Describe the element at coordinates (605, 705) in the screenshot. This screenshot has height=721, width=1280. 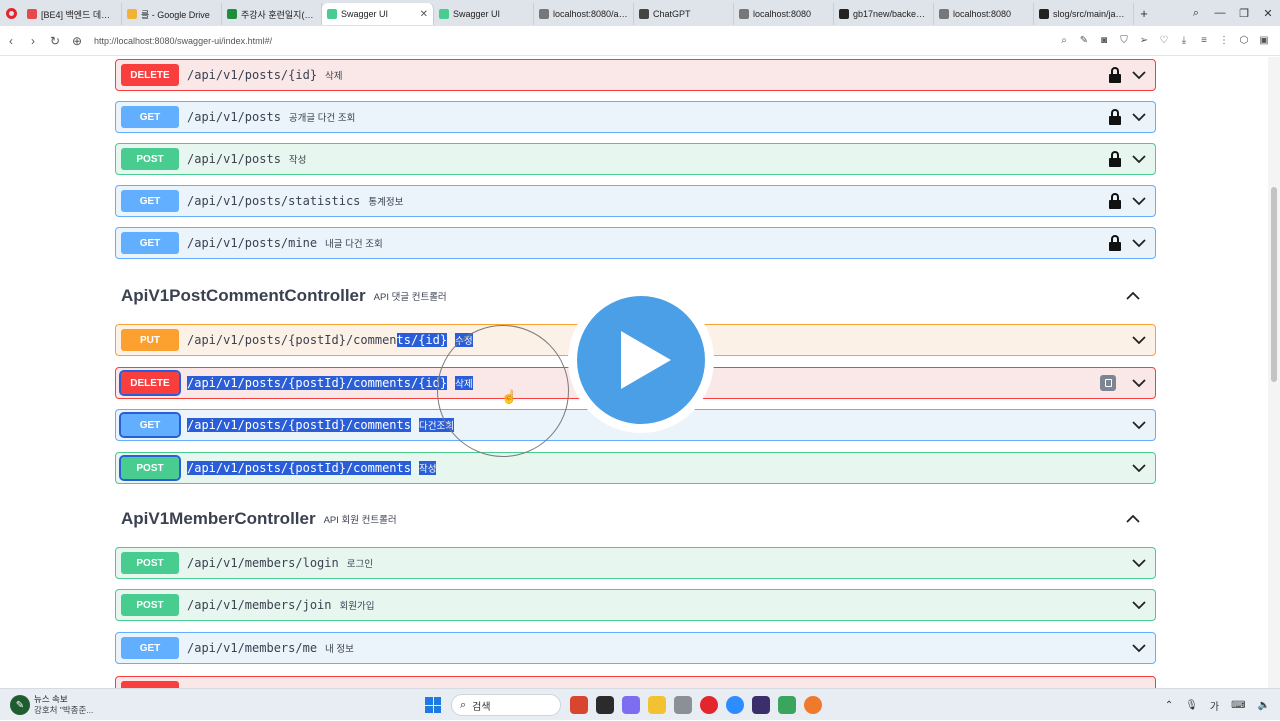
I see `task-view-icon` at that location.